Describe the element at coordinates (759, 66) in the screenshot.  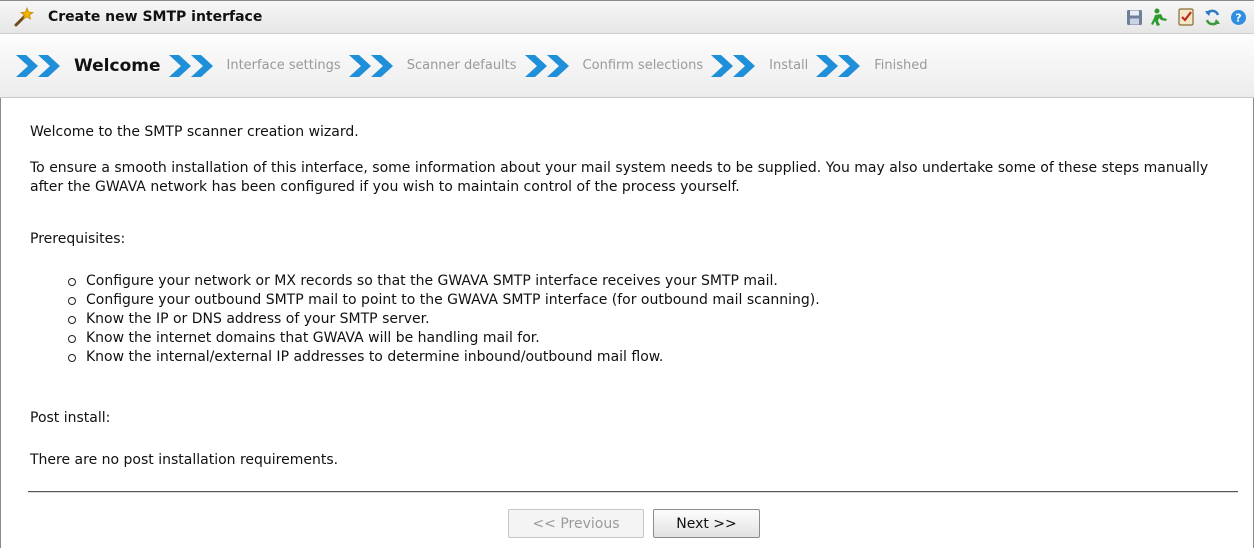
I see `step-install: Install` at that location.